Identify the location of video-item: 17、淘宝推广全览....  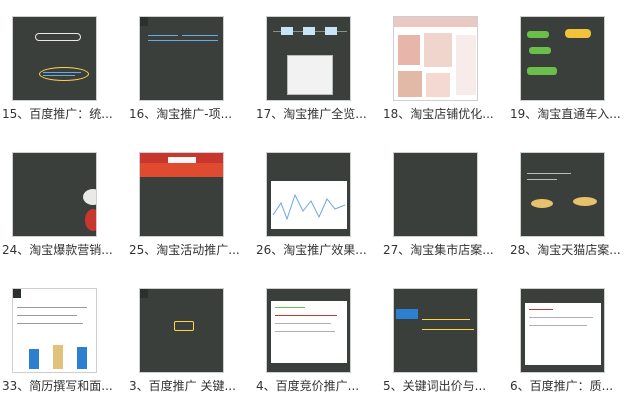
(314, 67).